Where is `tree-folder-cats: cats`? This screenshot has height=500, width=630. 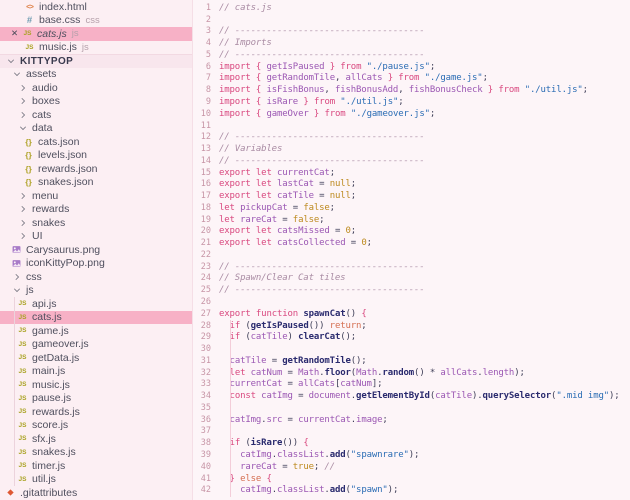
tree-folder-cats: cats is located at coordinates (96, 115).